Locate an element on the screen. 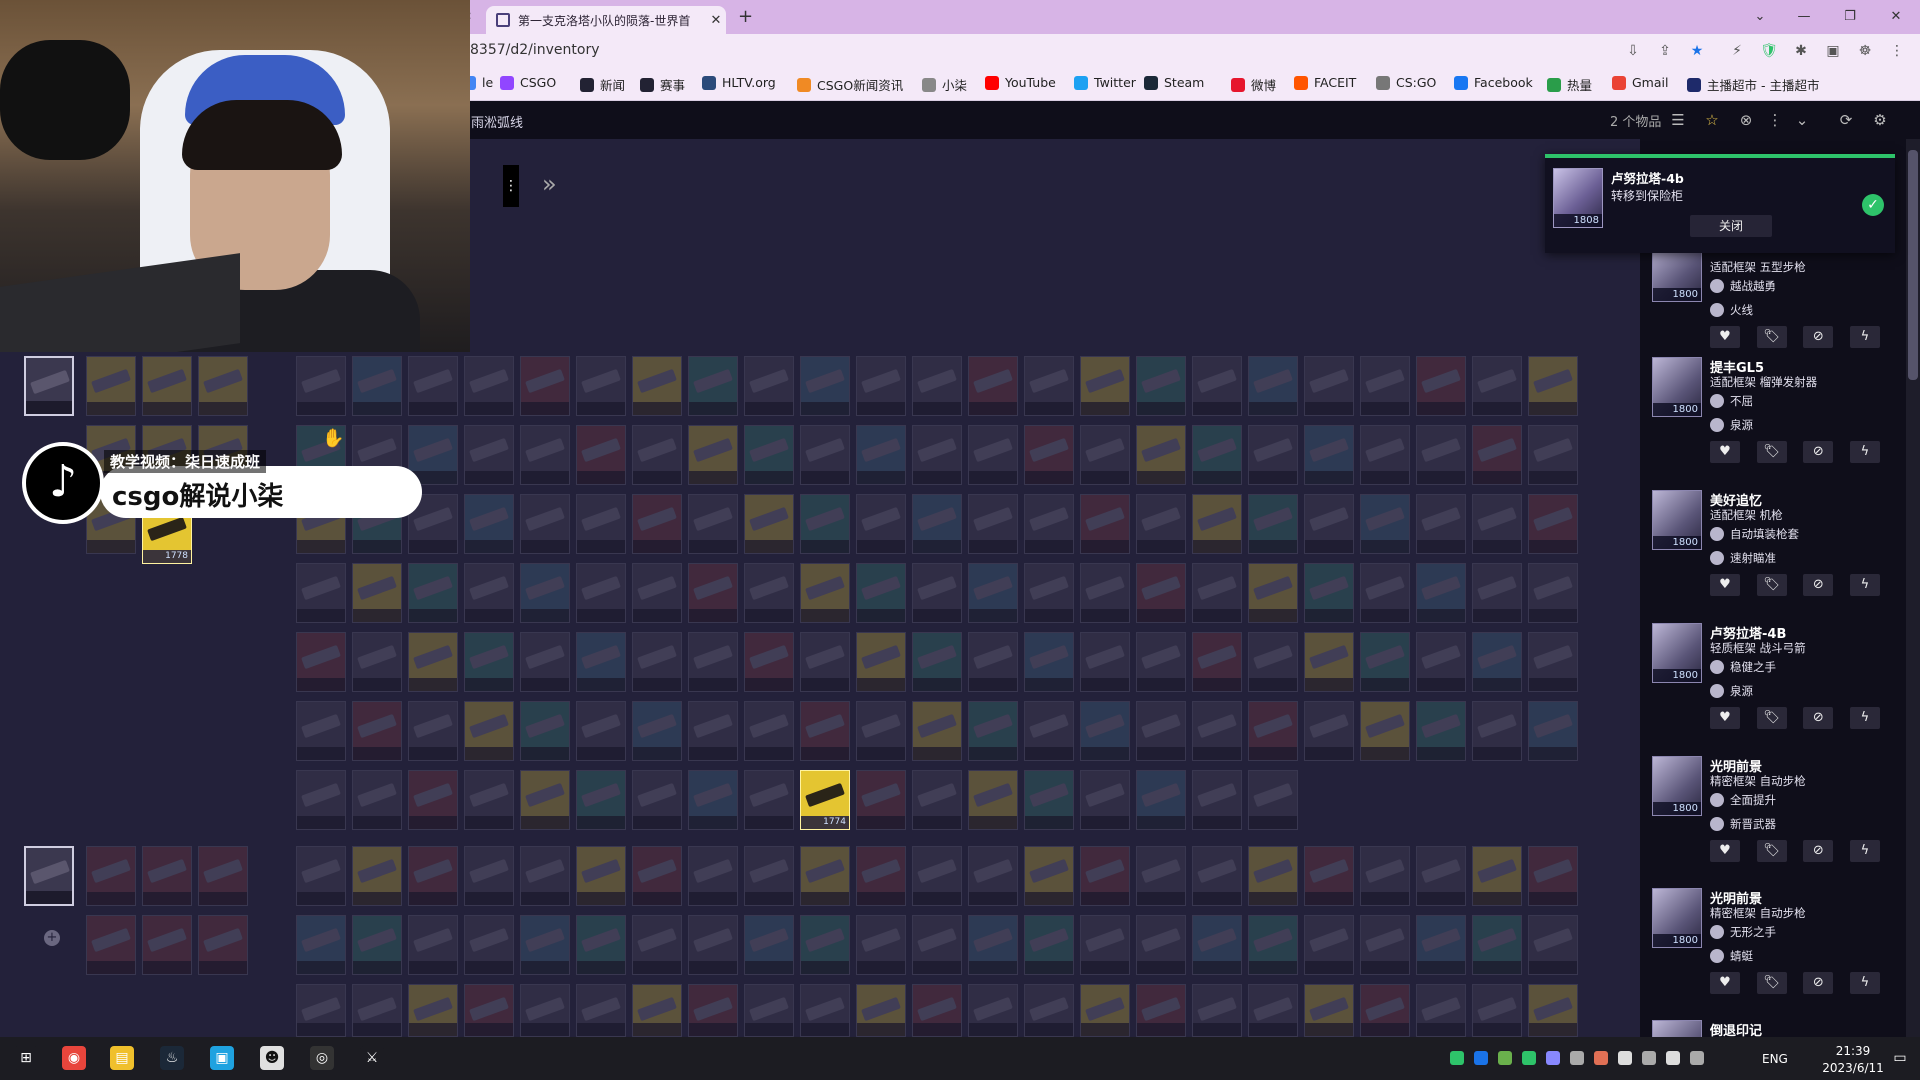  new-tab-button: + is located at coordinates (745, 16).